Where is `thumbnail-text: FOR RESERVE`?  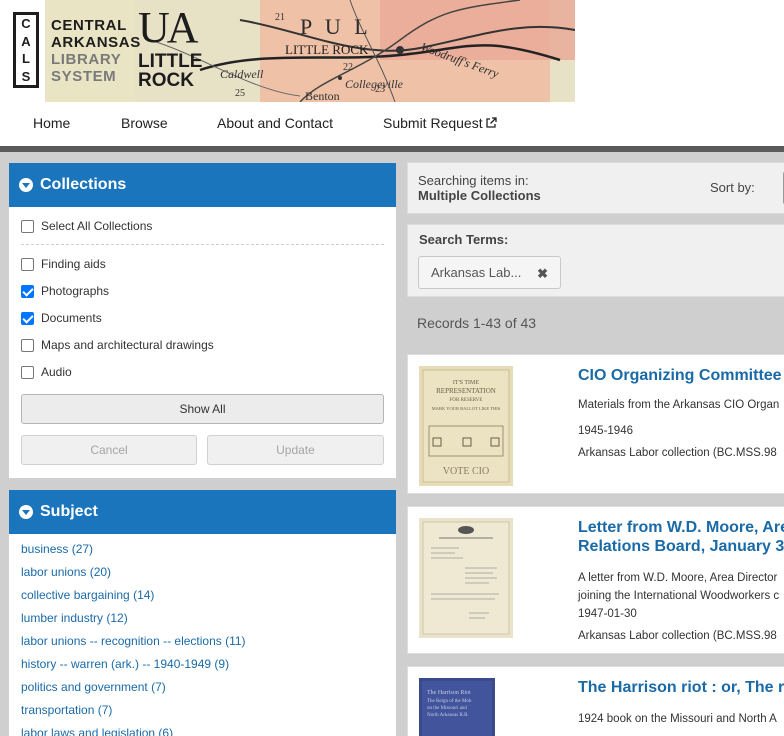 thumbnail-text: FOR RESERVE is located at coordinates (466, 400).